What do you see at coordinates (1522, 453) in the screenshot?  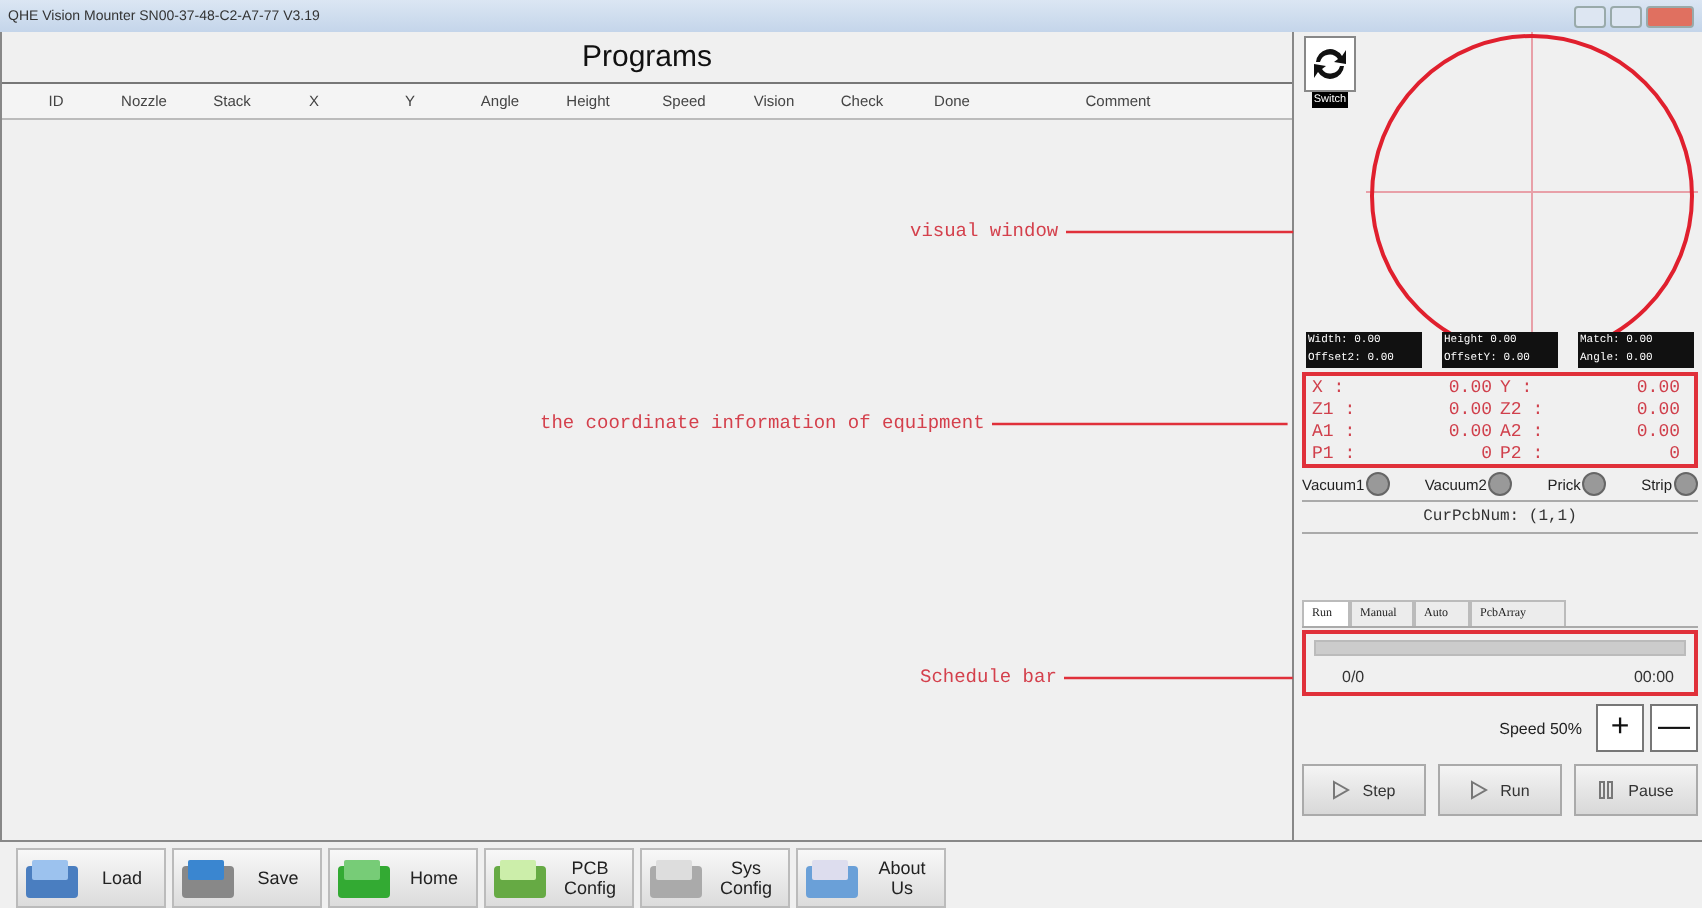 I see `axis-label: P2 :` at bounding box center [1522, 453].